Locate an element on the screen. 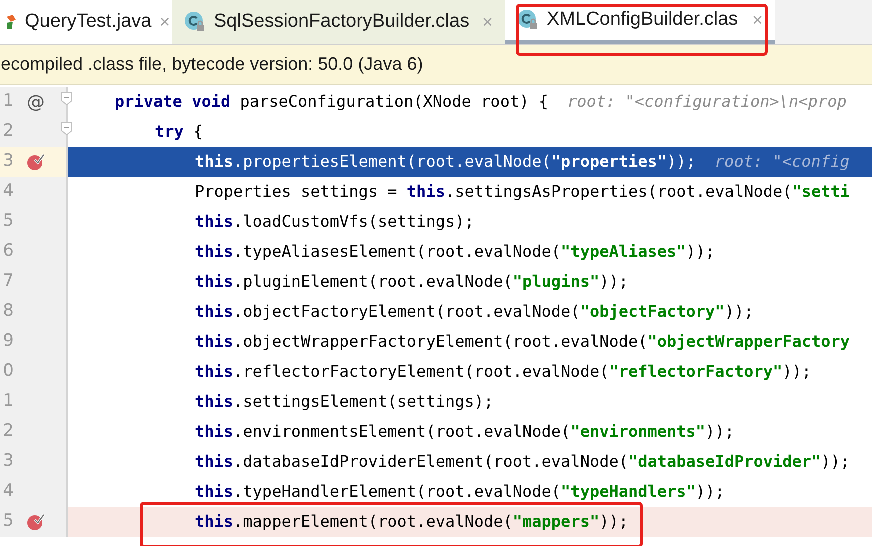  override-mark: @ is located at coordinates (36, 102).